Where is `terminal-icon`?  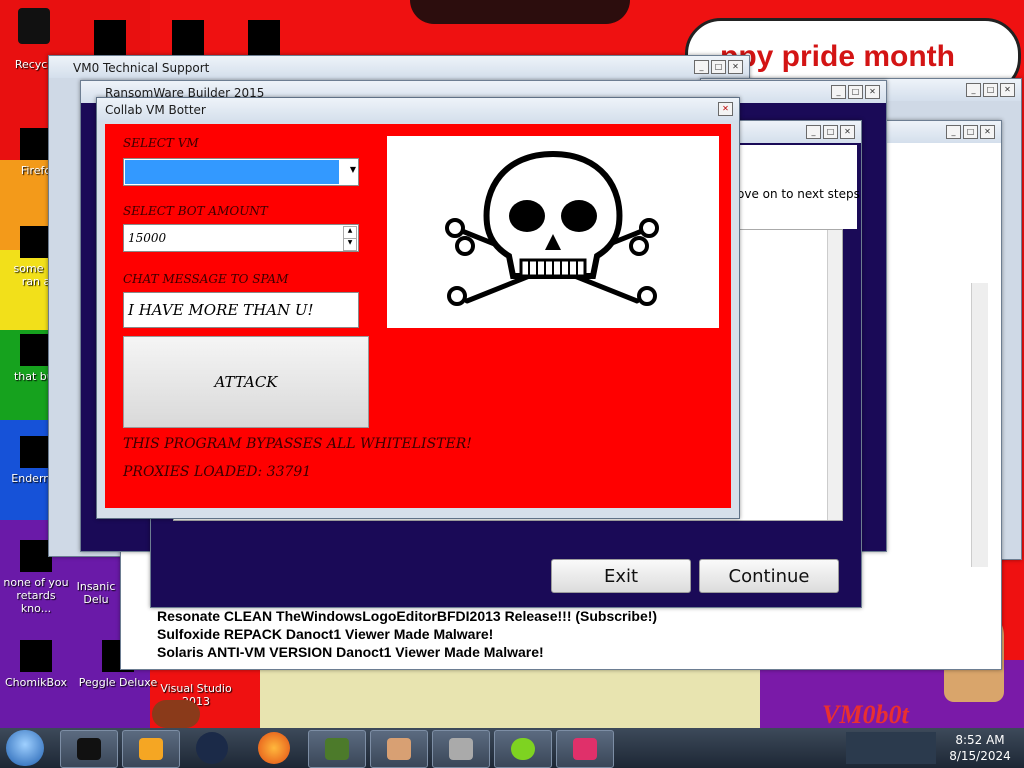 terminal-icon is located at coordinates (89, 749).